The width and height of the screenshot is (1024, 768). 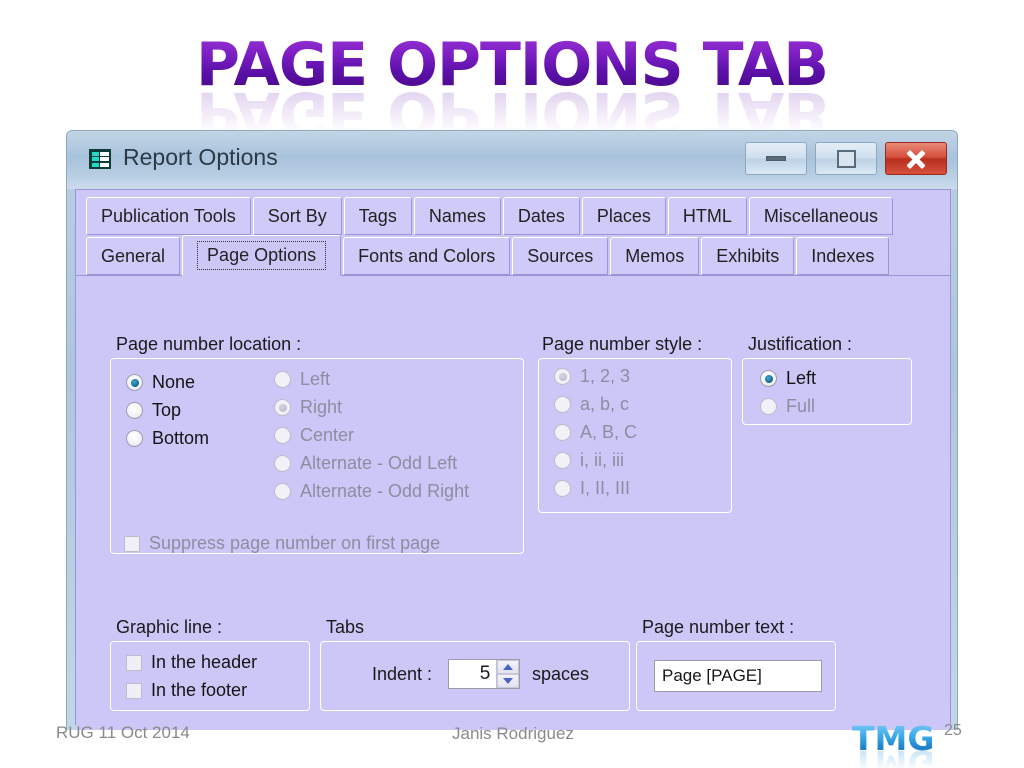 I want to click on window-titlebar: Report Options, so click(x=512, y=160).